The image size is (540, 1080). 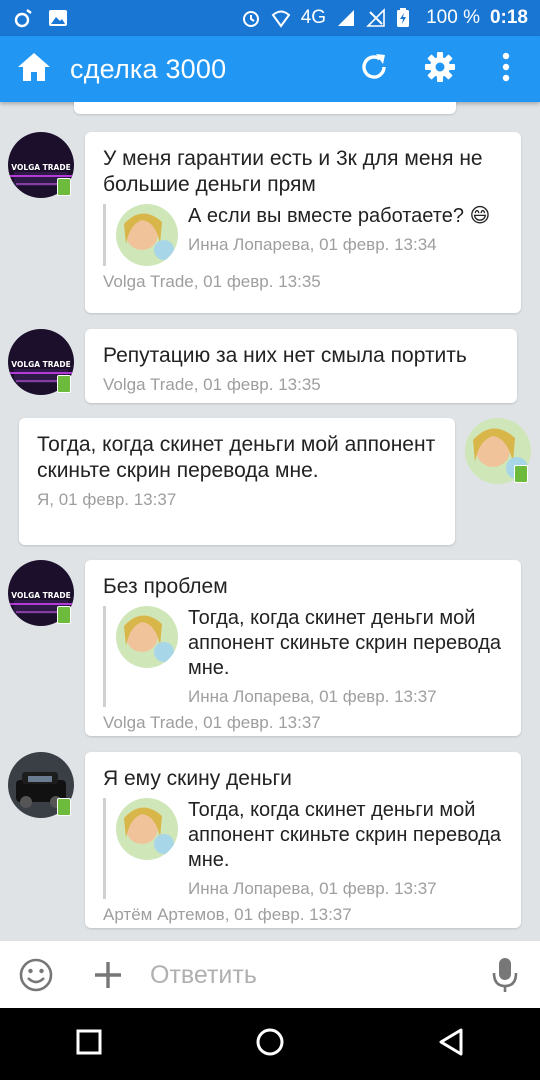 I want to click on message-meta: Volga Trade, 01 февр. 13:37, so click(x=212, y=722).